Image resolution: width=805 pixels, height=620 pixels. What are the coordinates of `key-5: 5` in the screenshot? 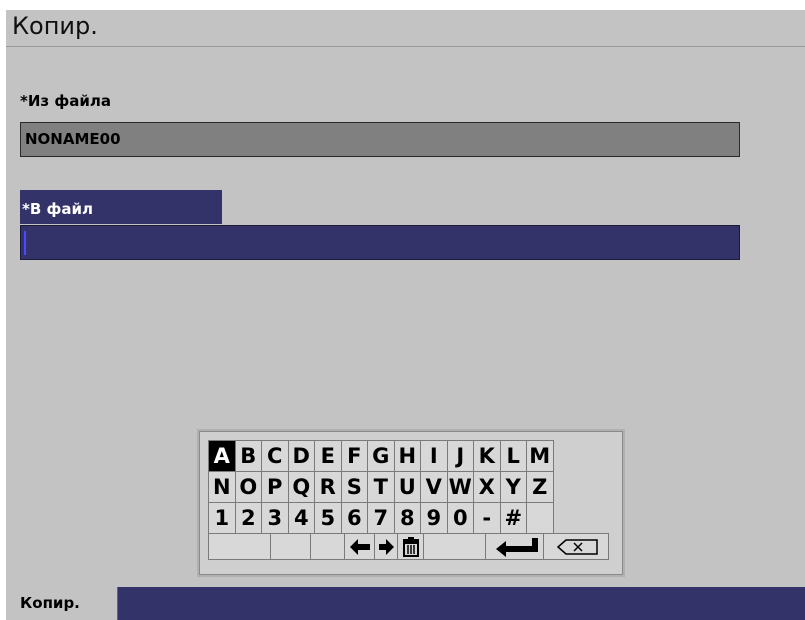 It's located at (328, 518).